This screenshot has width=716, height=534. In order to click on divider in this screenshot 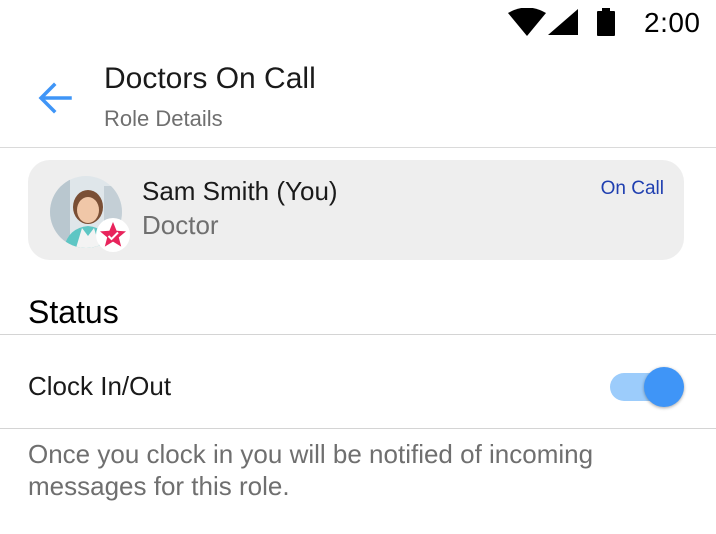, I will do `click(358, 428)`.